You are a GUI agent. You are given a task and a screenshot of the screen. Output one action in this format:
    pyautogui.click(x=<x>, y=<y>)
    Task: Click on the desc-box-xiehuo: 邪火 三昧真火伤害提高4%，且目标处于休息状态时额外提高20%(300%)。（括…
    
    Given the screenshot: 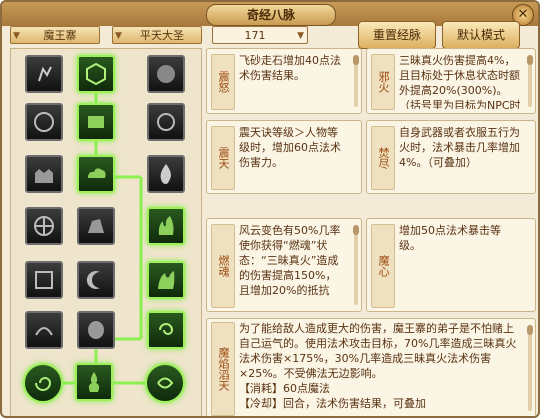 What is the action you would take?
    pyautogui.click(x=451, y=81)
    